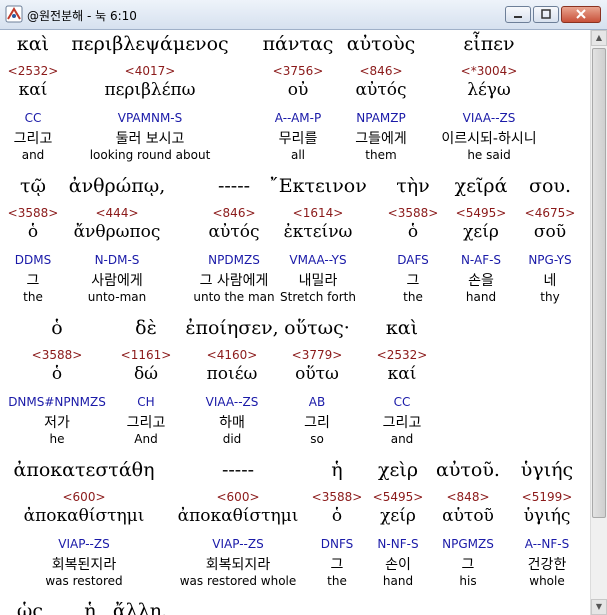 Image resolution: width=607 pixels, height=615 pixels. I want to click on word-lemma: ἐκτείνω, so click(318, 232).